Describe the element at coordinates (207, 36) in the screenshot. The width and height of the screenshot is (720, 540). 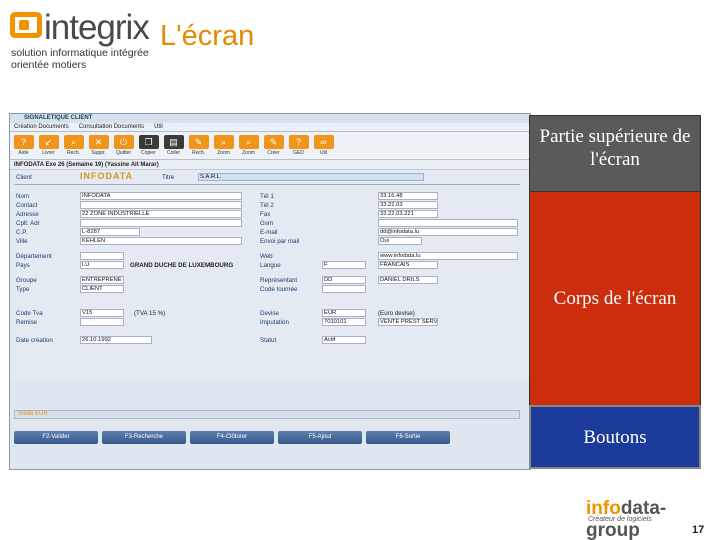
I see `slide-title: L'écran` at that location.